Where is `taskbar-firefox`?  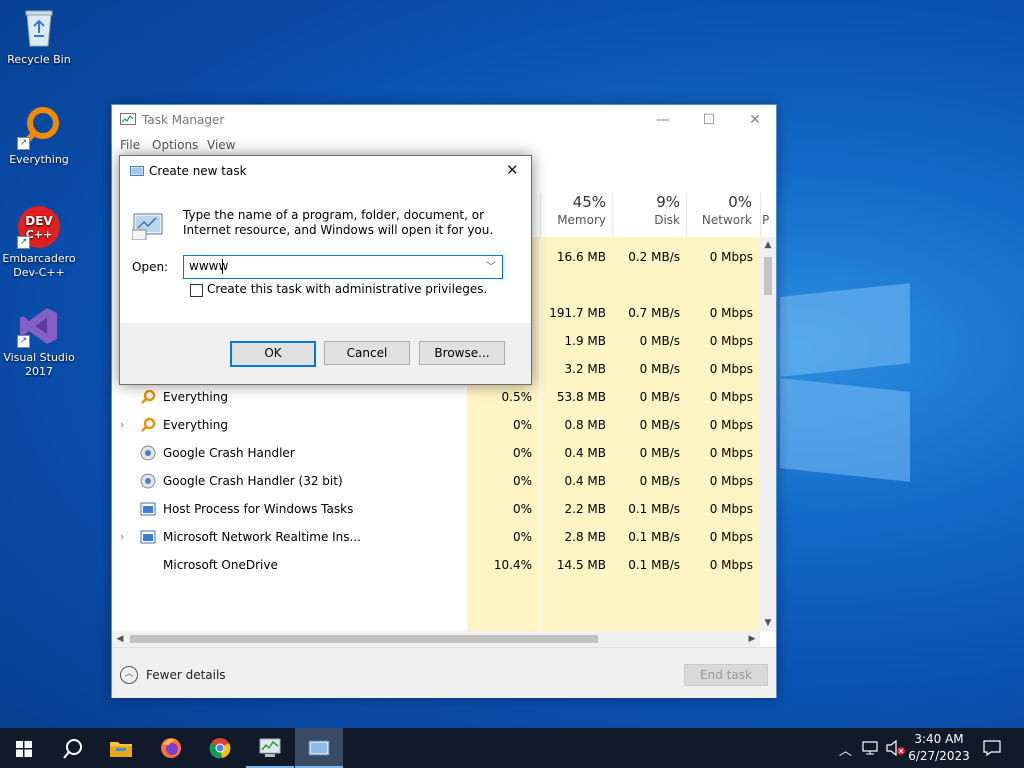 taskbar-firefox is located at coordinates (171, 748).